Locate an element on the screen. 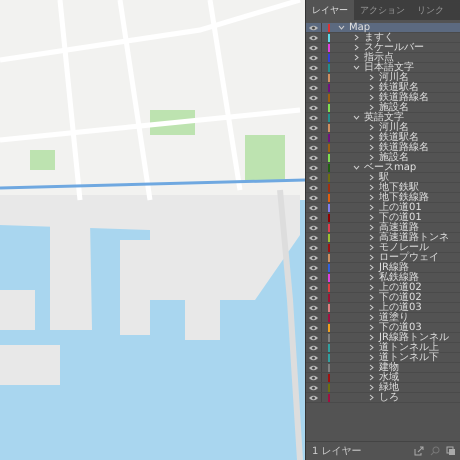 The width and height of the screenshot is (460, 460). layer-row: しろ is located at coordinates (383, 398).